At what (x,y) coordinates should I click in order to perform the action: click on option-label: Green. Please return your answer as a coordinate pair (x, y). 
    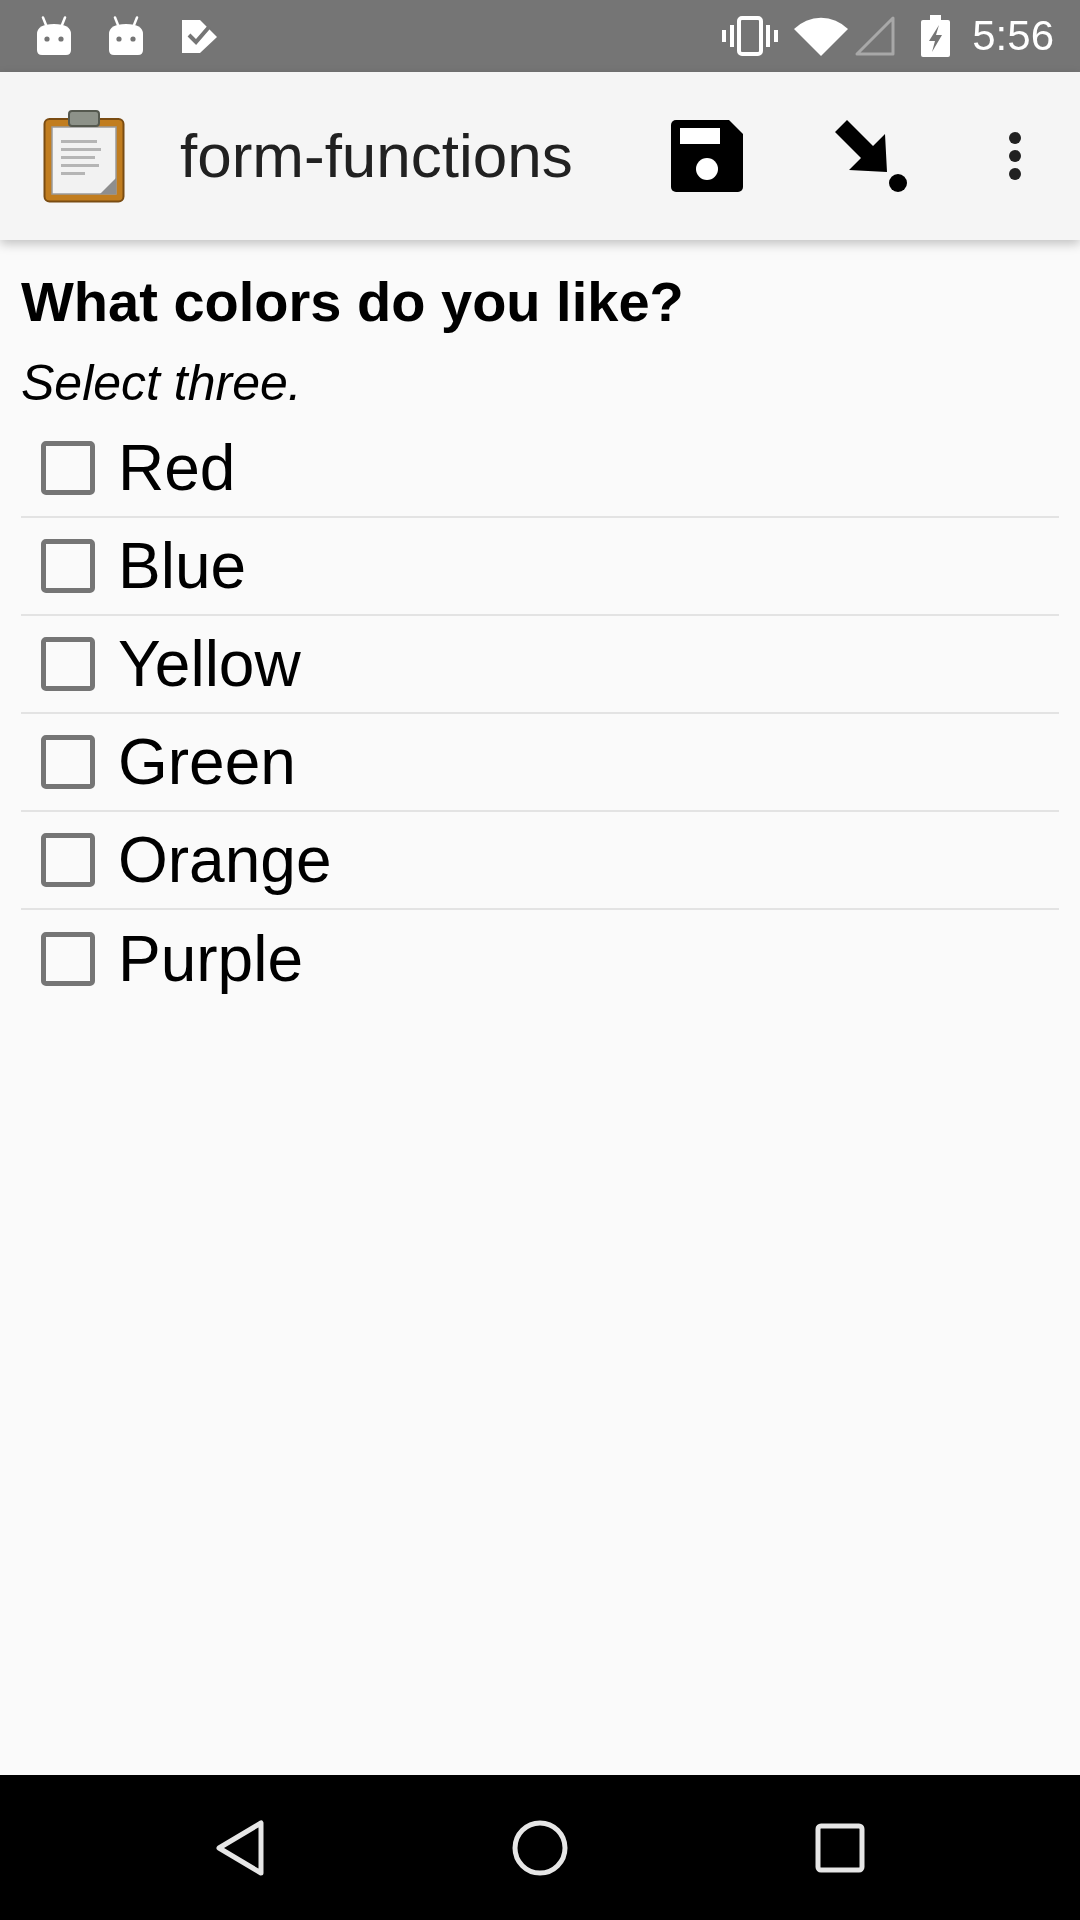
    Looking at the image, I should click on (207, 762).